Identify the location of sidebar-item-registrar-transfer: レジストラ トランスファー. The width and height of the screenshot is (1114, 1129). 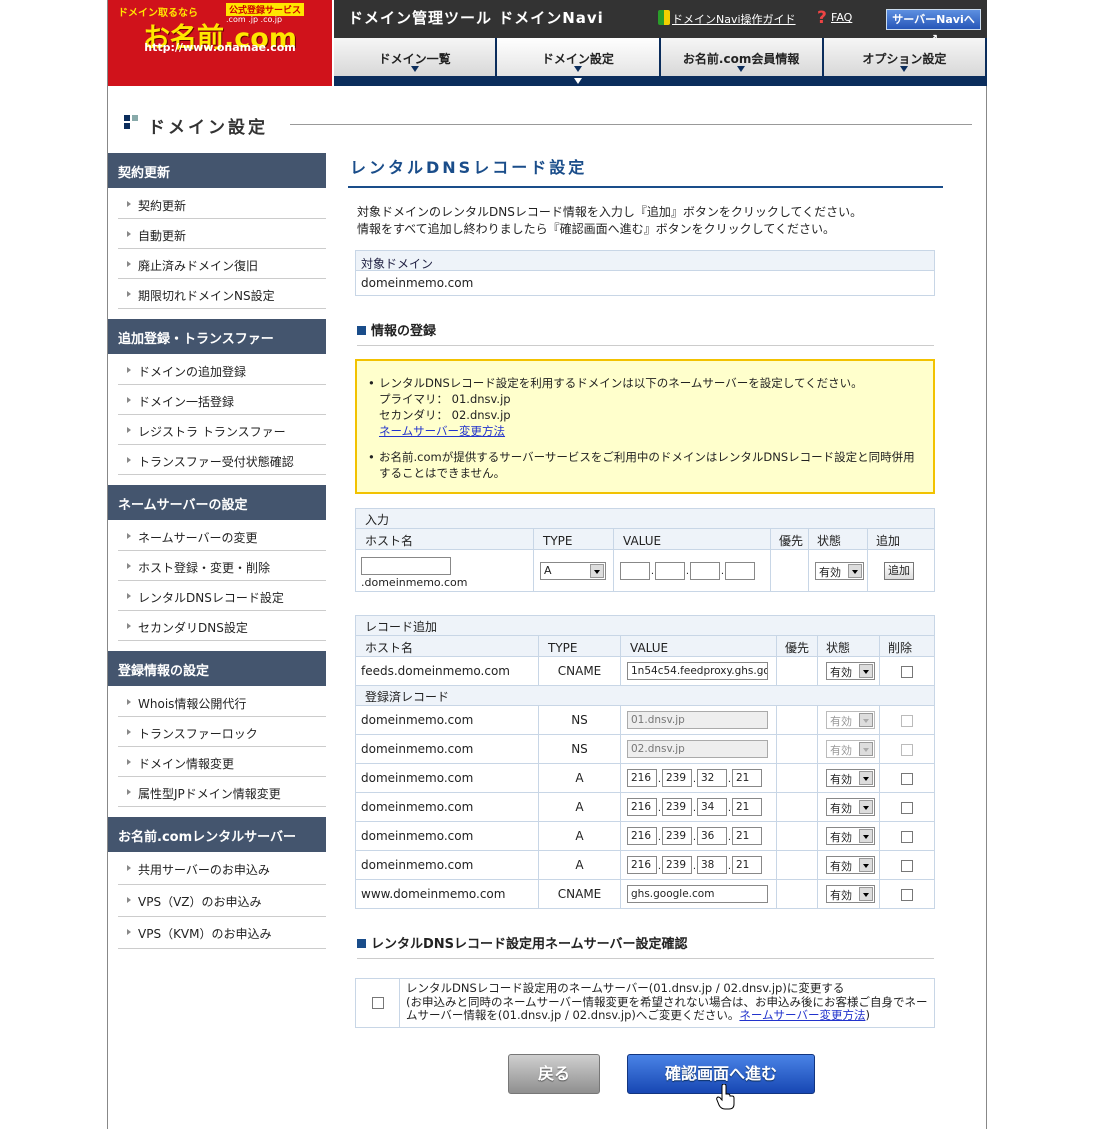
(222, 430).